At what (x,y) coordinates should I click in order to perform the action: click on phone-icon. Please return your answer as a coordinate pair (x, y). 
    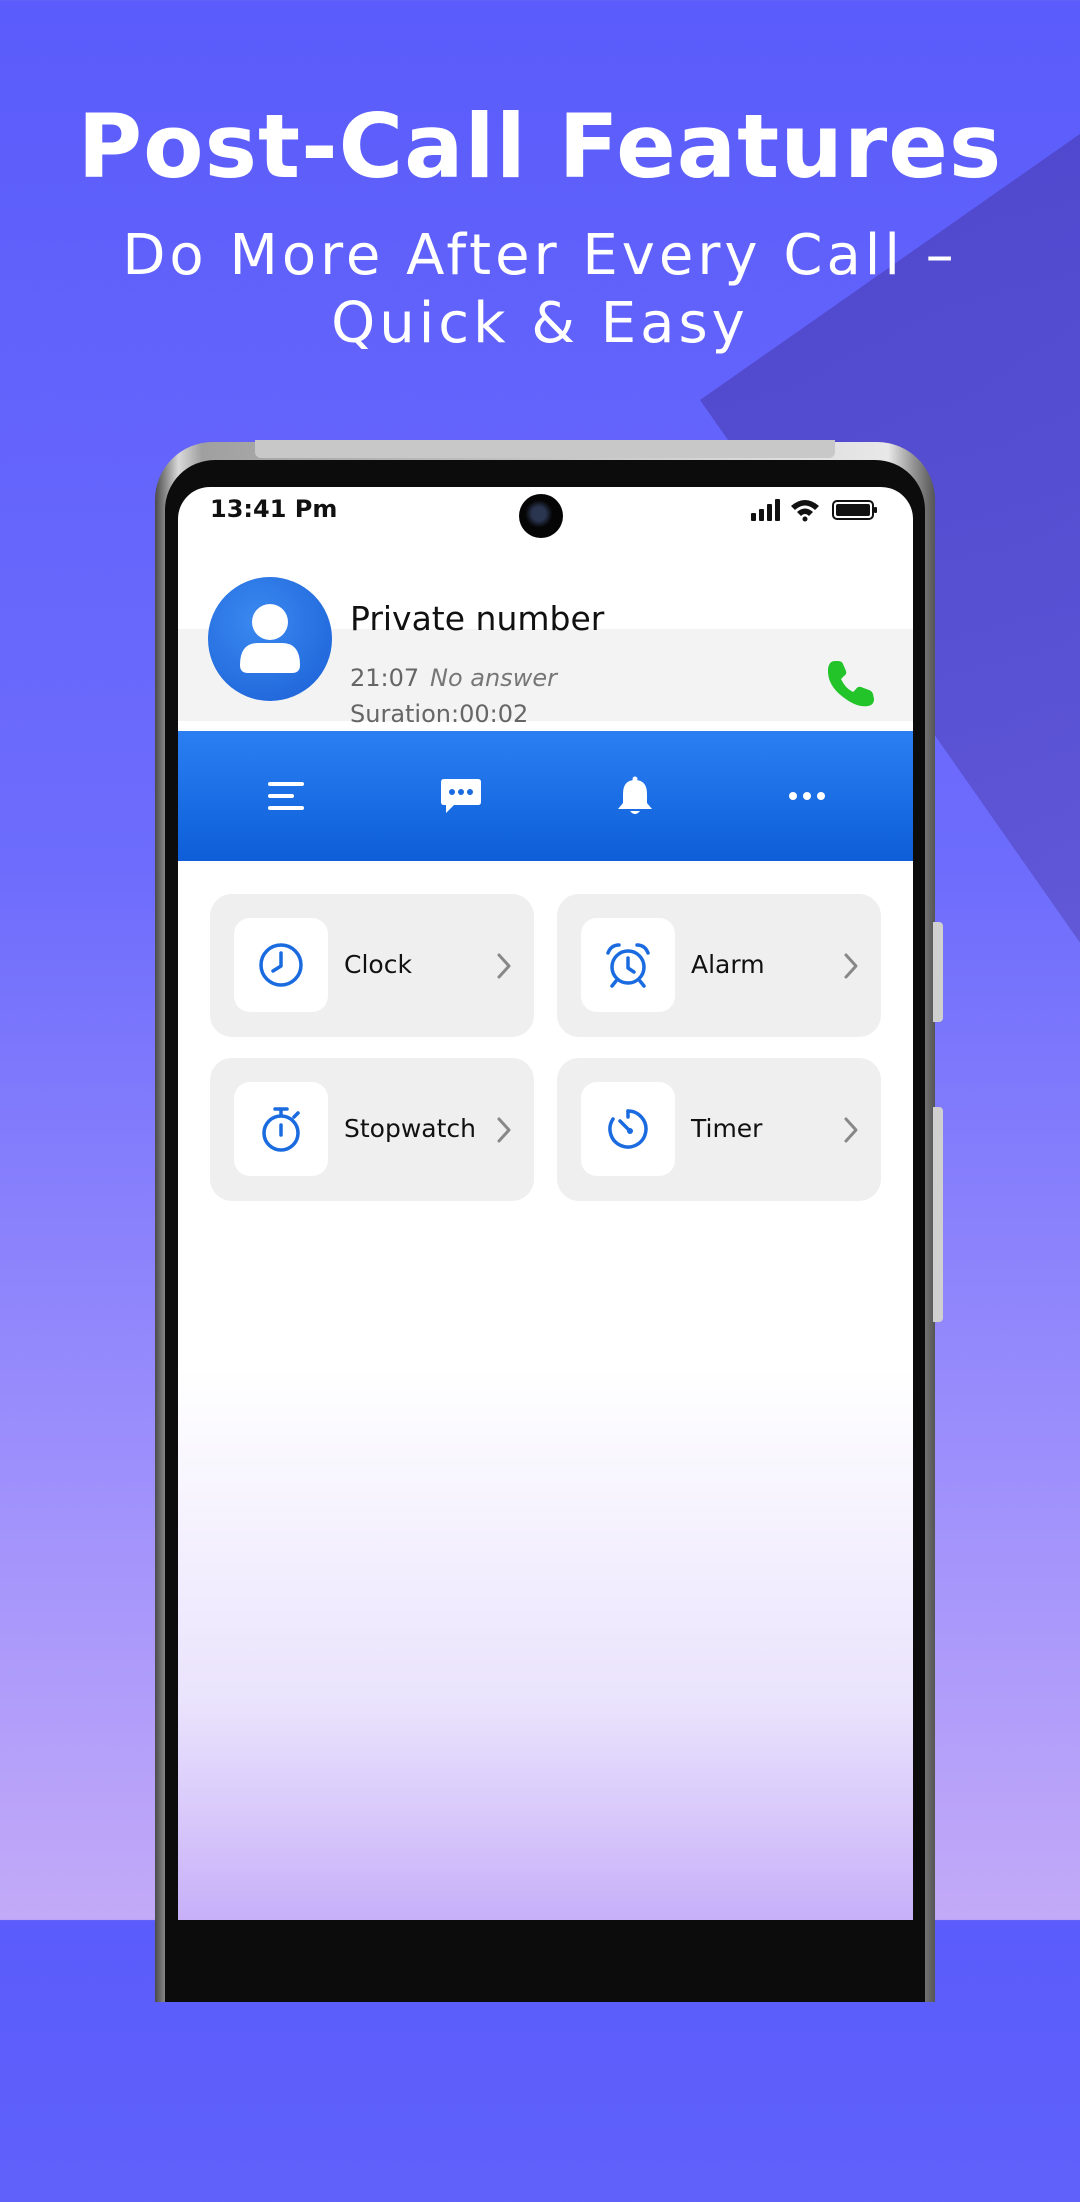
    Looking at the image, I should click on (850, 684).